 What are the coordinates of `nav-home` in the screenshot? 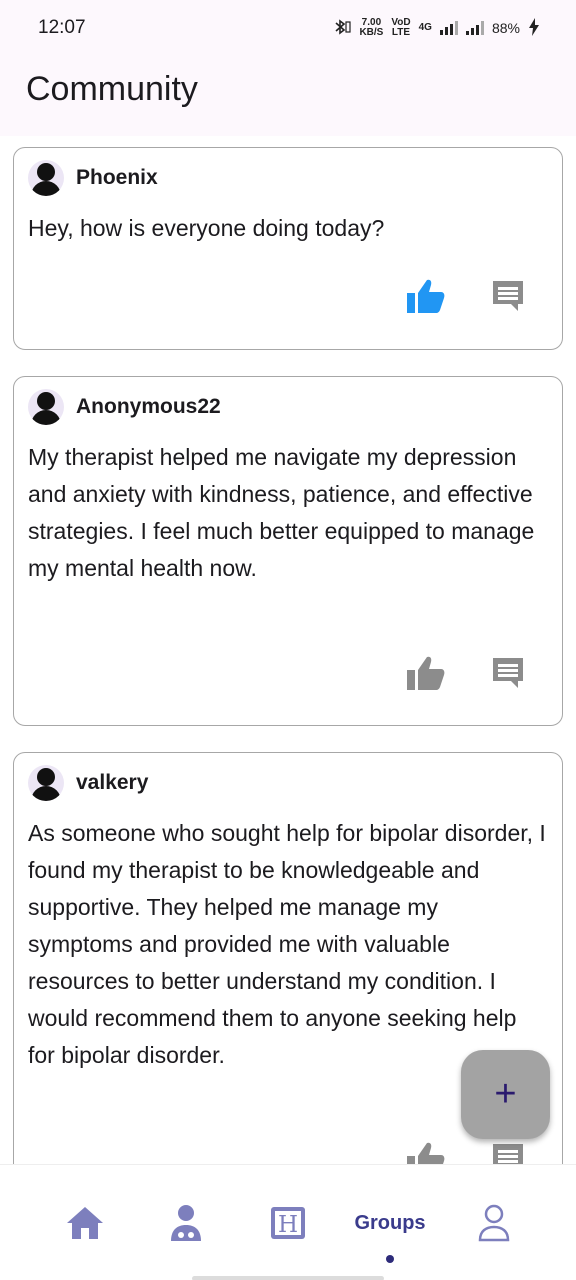 It's located at (85, 1223).